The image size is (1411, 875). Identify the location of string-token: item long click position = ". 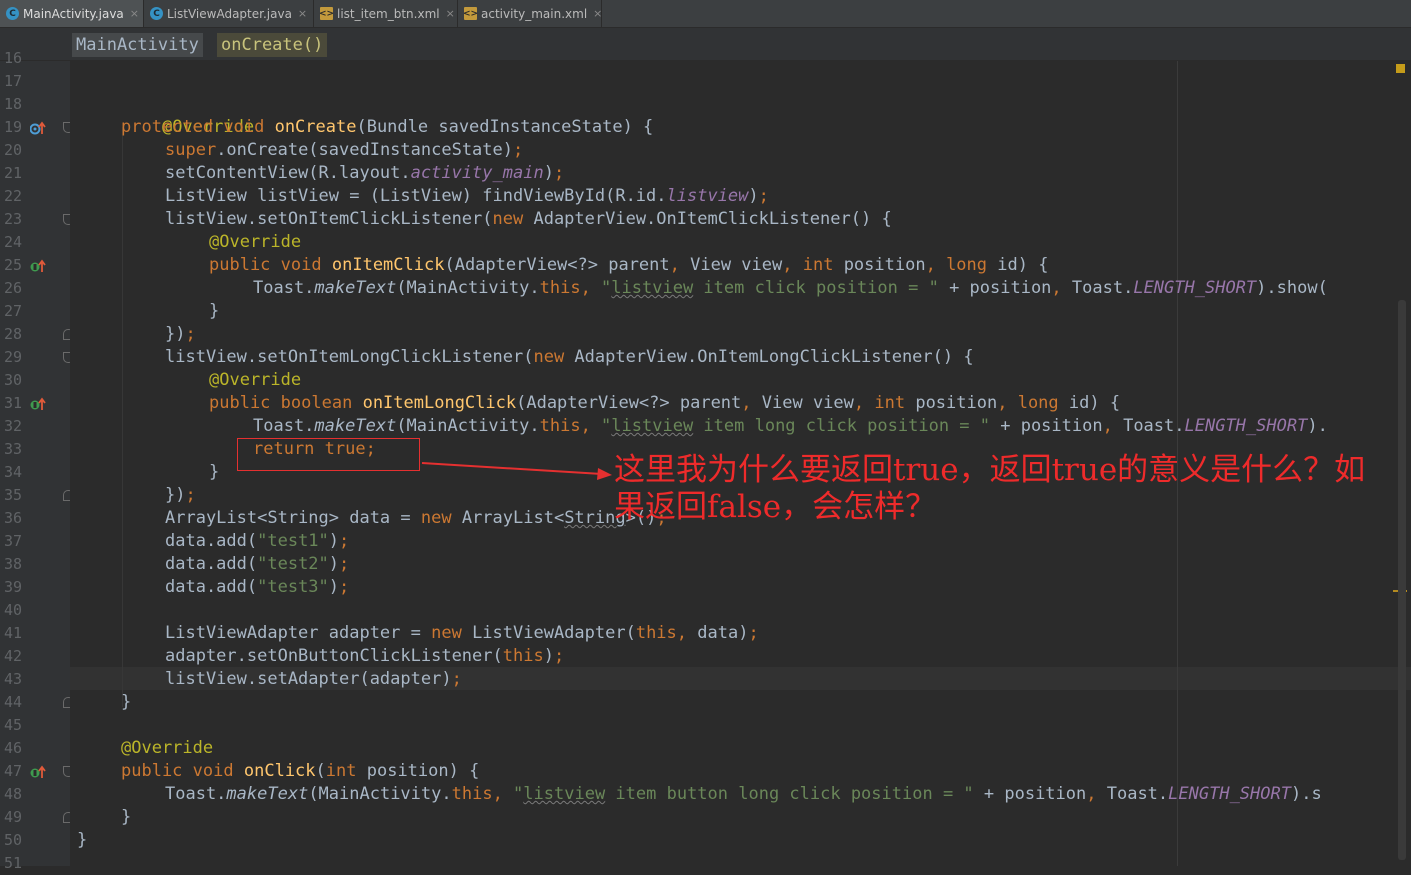
(841, 426).